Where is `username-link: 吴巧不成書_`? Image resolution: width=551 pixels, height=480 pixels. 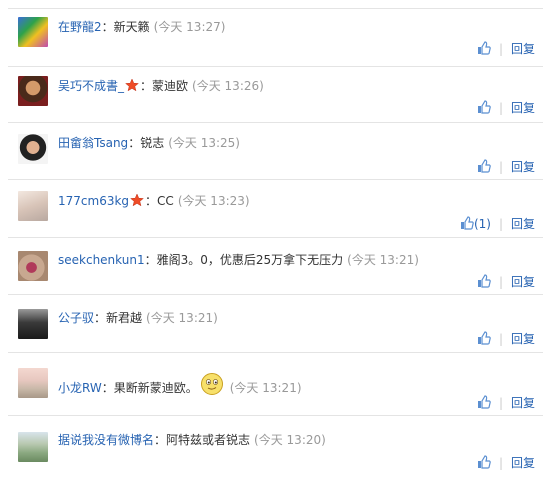 username-link: 吴巧不成書_ is located at coordinates (91, 86).